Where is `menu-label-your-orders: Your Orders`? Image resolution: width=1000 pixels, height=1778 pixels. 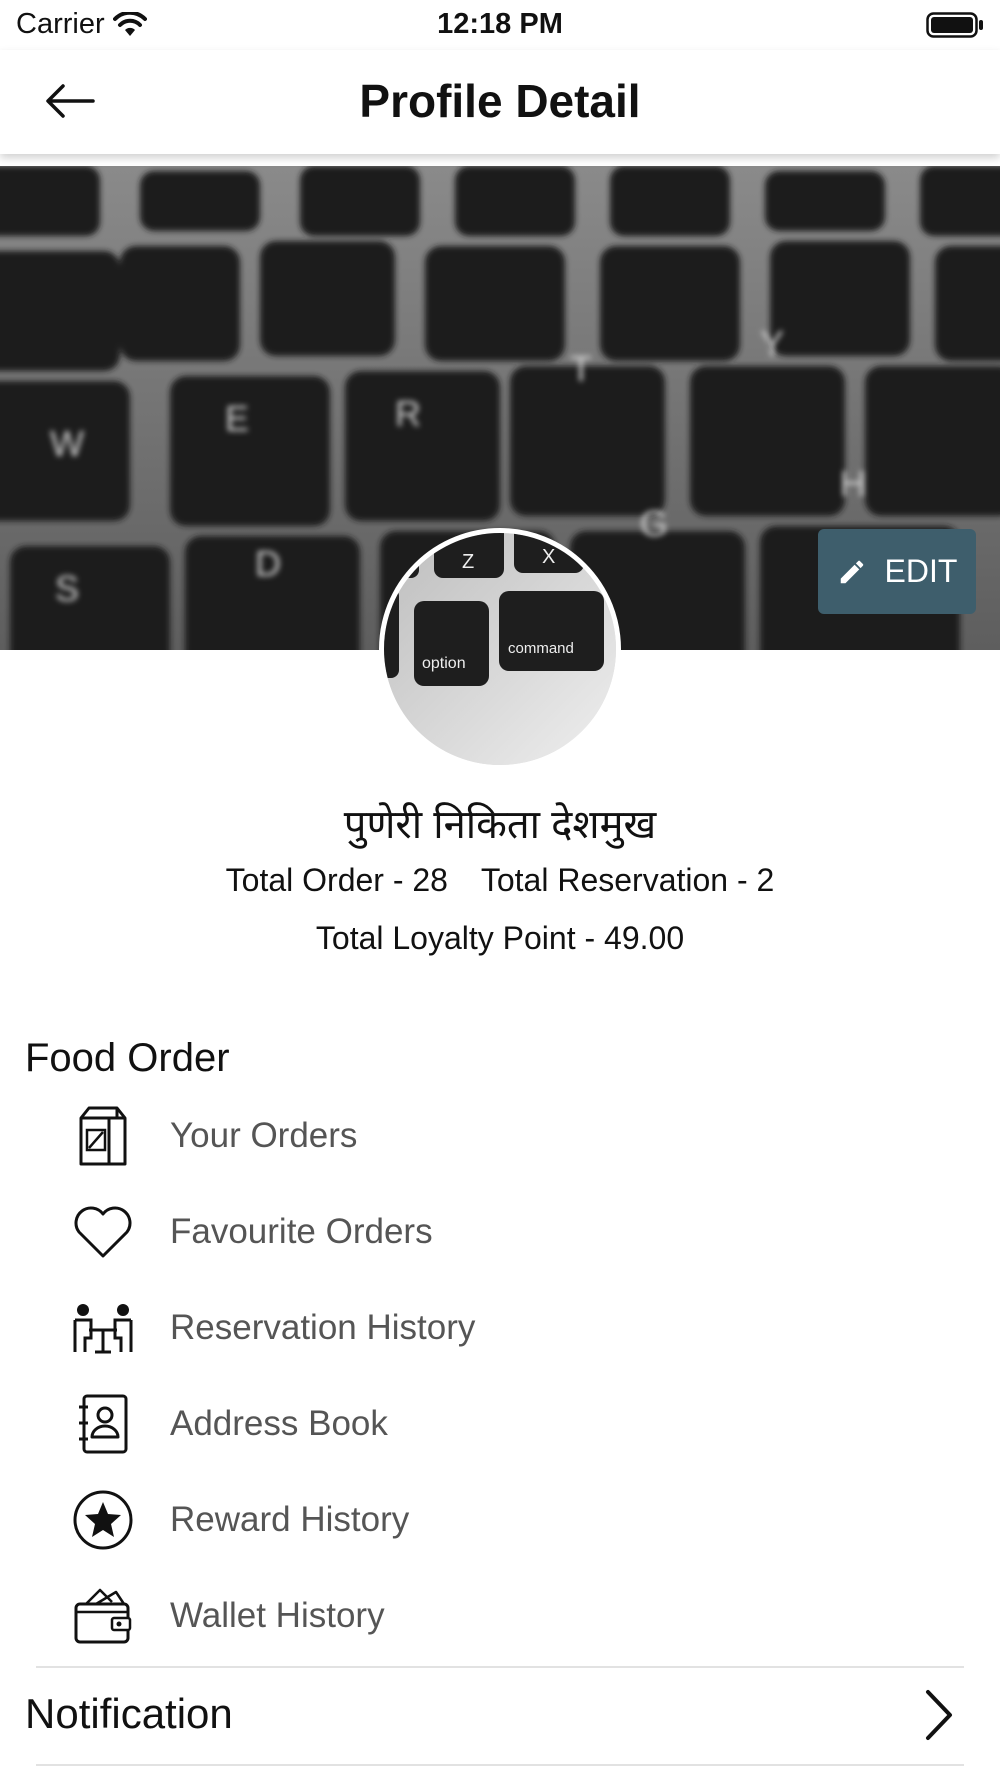 menu-label-your-orders: Your Orders is located at coordinates (264, 1135).